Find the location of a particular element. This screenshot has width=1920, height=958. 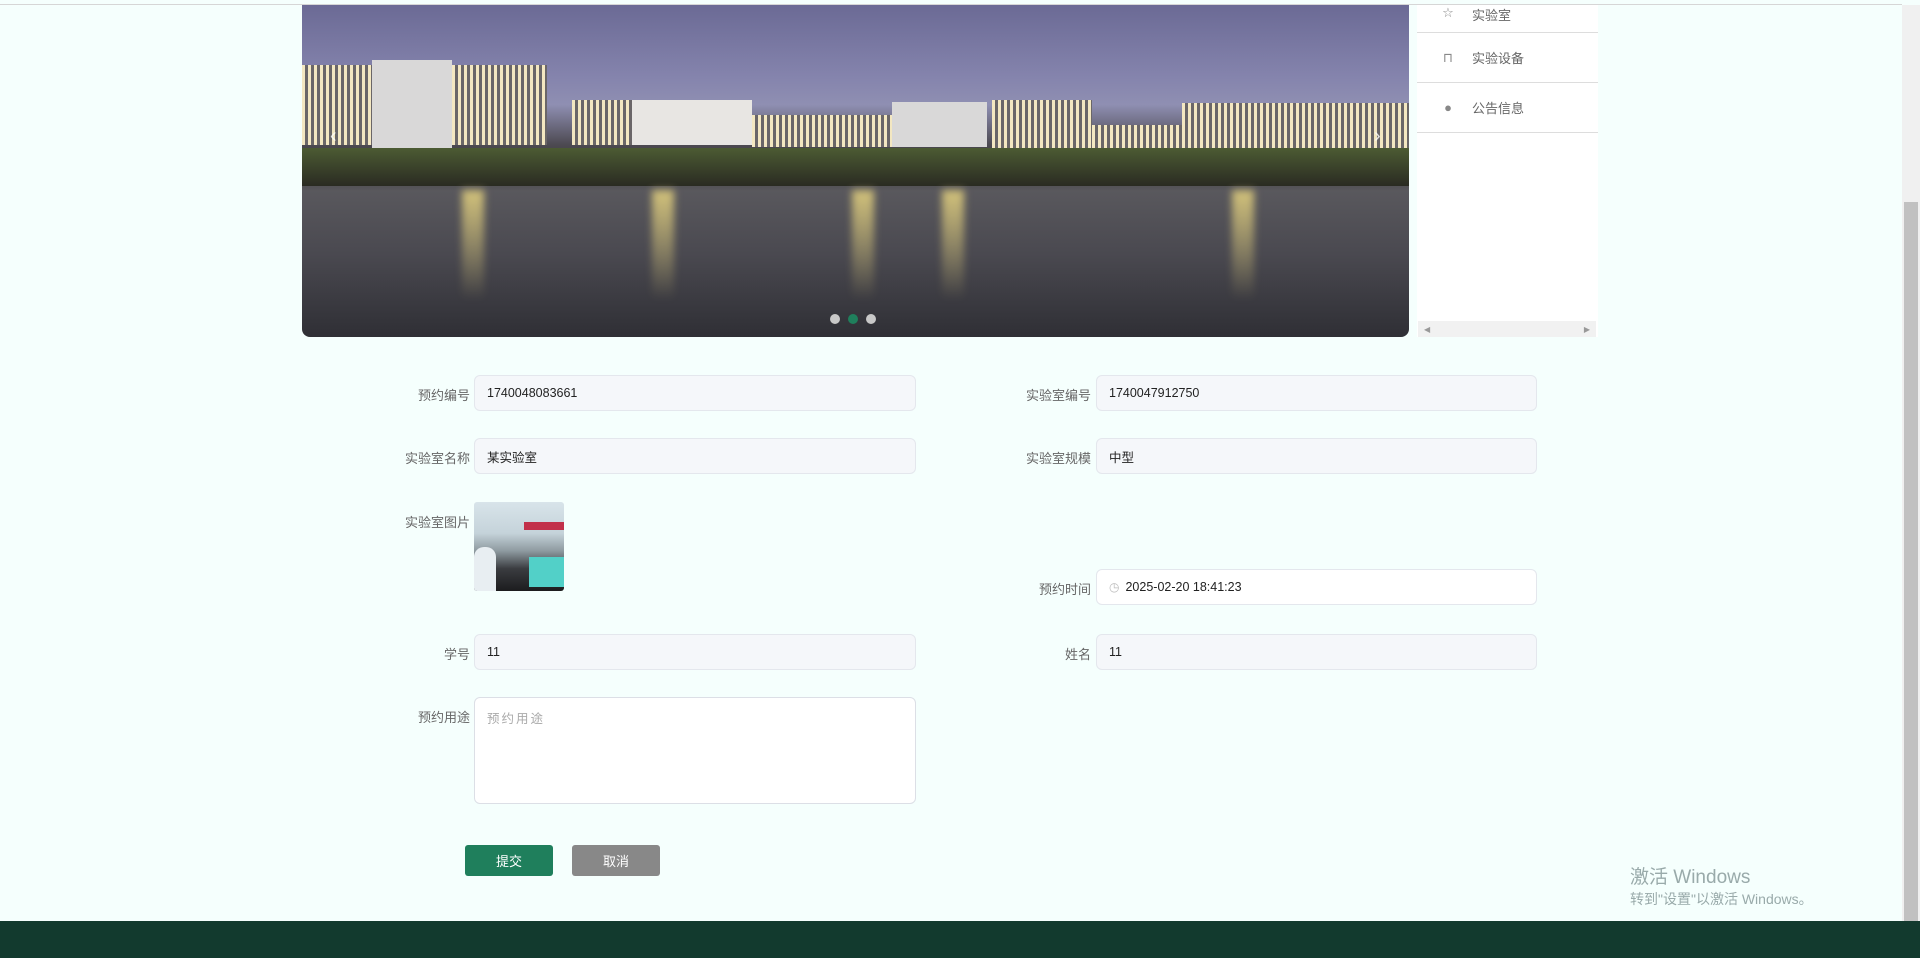

submit-button: 提交 is located at coordinates (509, 860).